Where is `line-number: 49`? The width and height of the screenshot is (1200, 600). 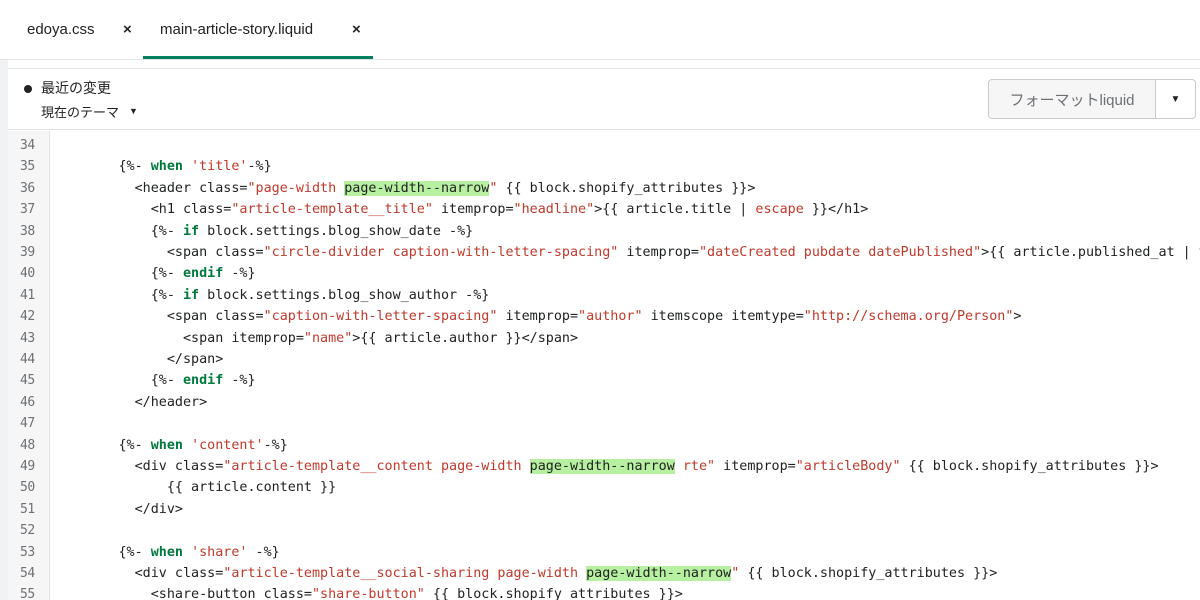 line-number: 49 is located at coordinates (27, 466).